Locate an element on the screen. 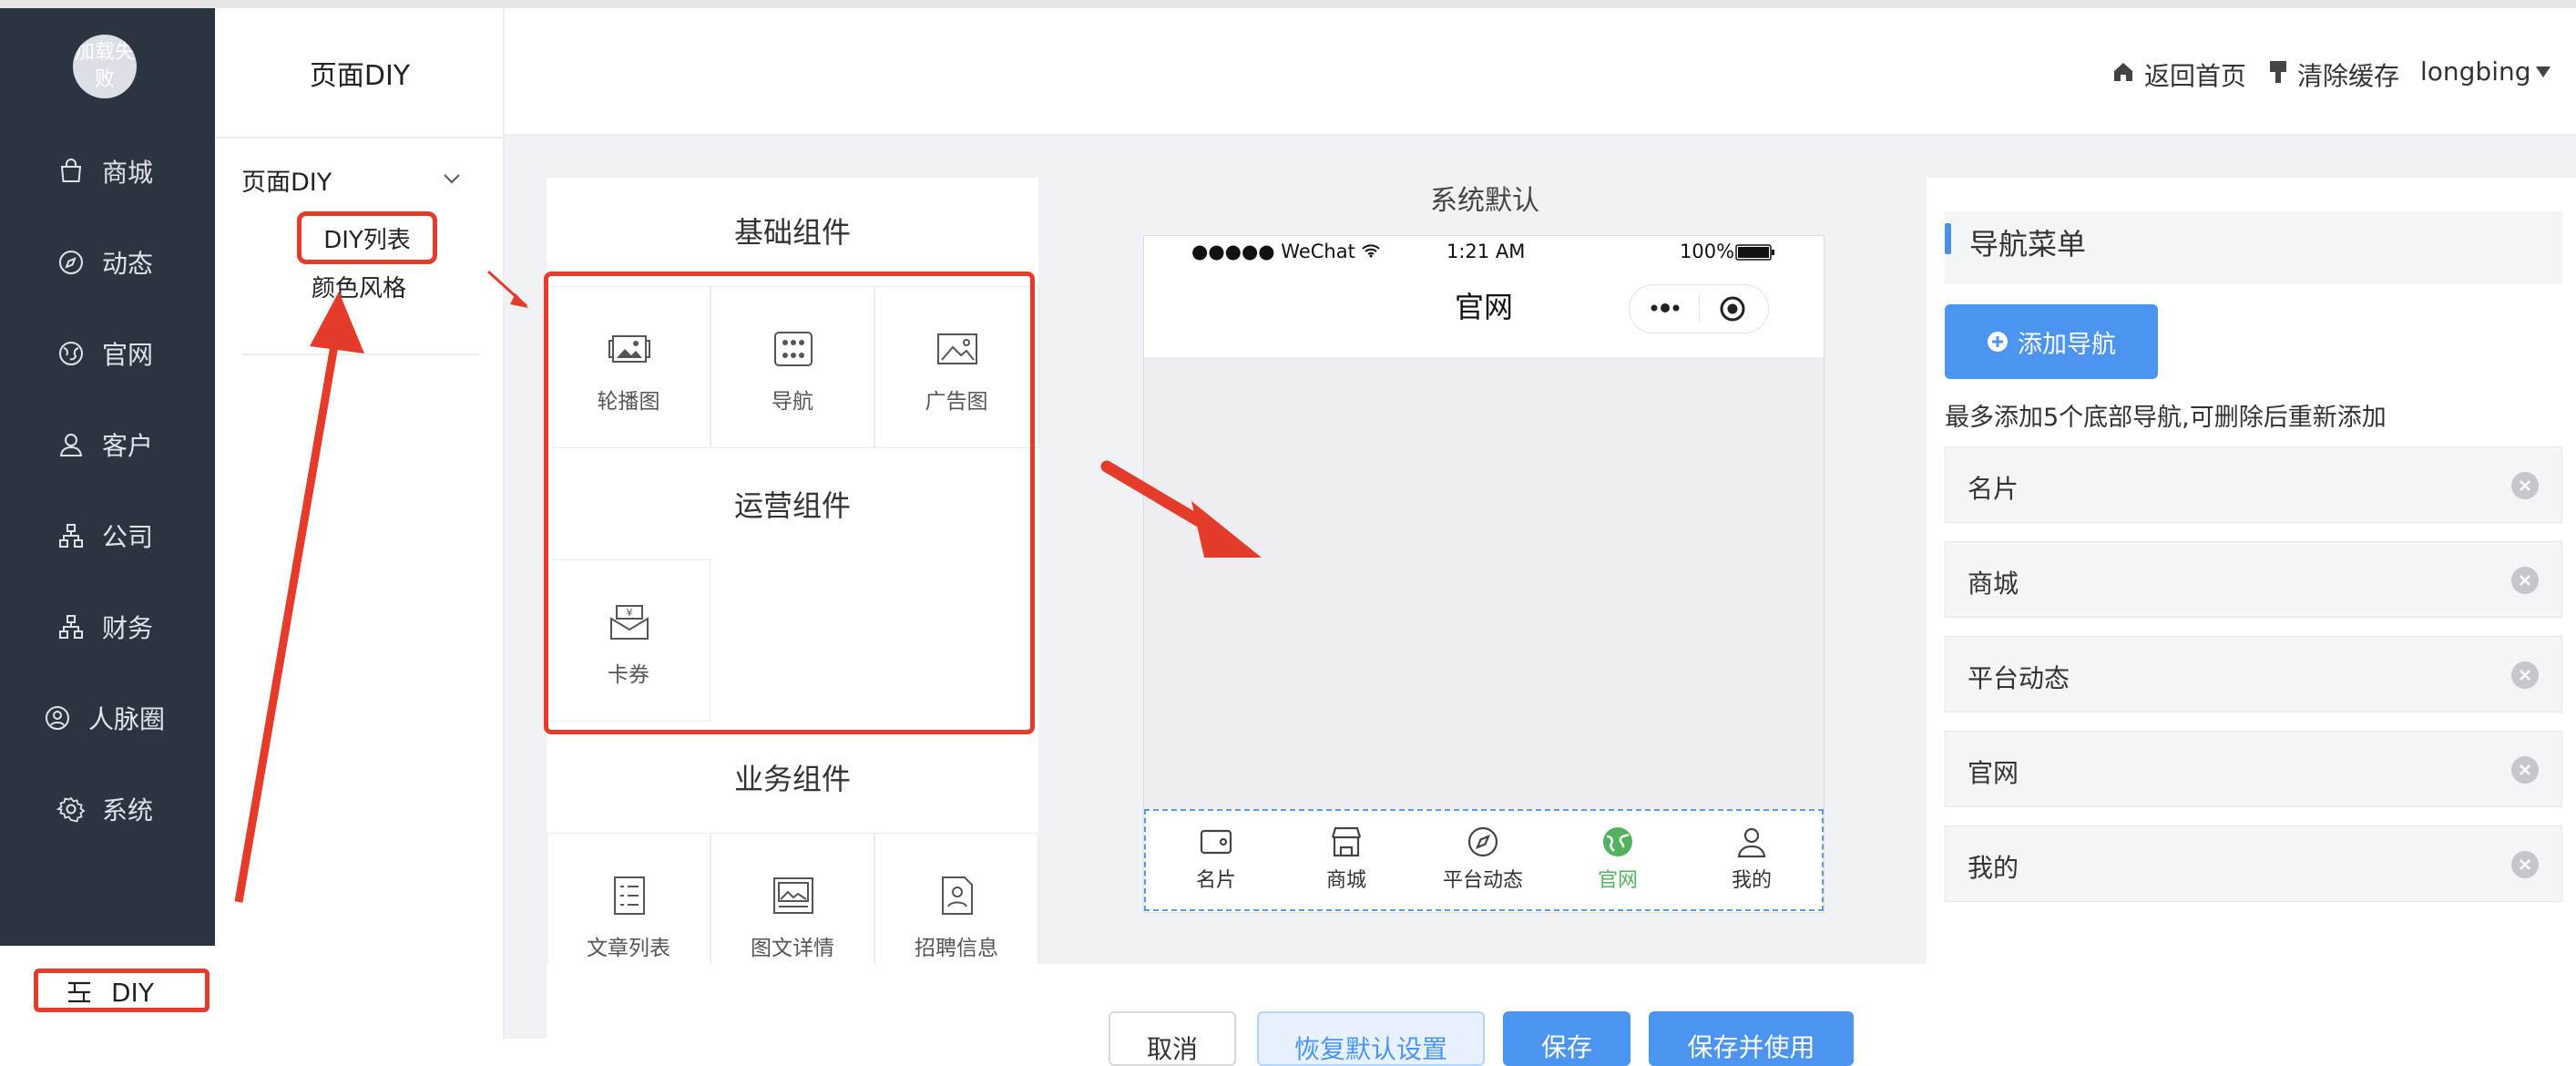 This screenshot has width=2576, height=1066. component-label: 文章列表 is located at coordinates (628, 949).